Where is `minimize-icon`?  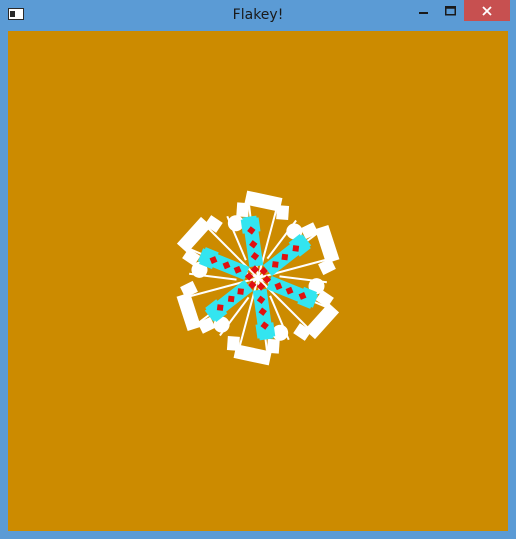 minimize-icon is located at coordinates (423, 12).